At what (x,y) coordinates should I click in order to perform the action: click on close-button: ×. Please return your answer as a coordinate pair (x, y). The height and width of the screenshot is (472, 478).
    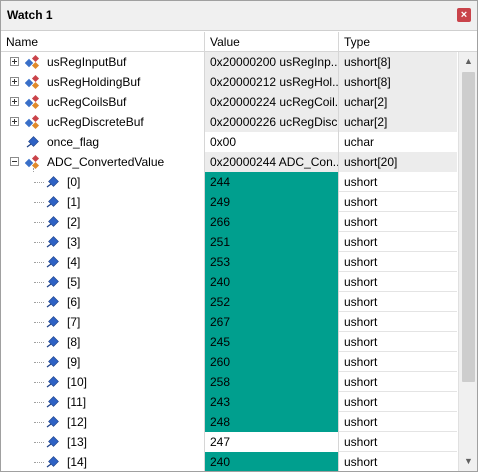
    Looking at the image, I should click on (464, 15).